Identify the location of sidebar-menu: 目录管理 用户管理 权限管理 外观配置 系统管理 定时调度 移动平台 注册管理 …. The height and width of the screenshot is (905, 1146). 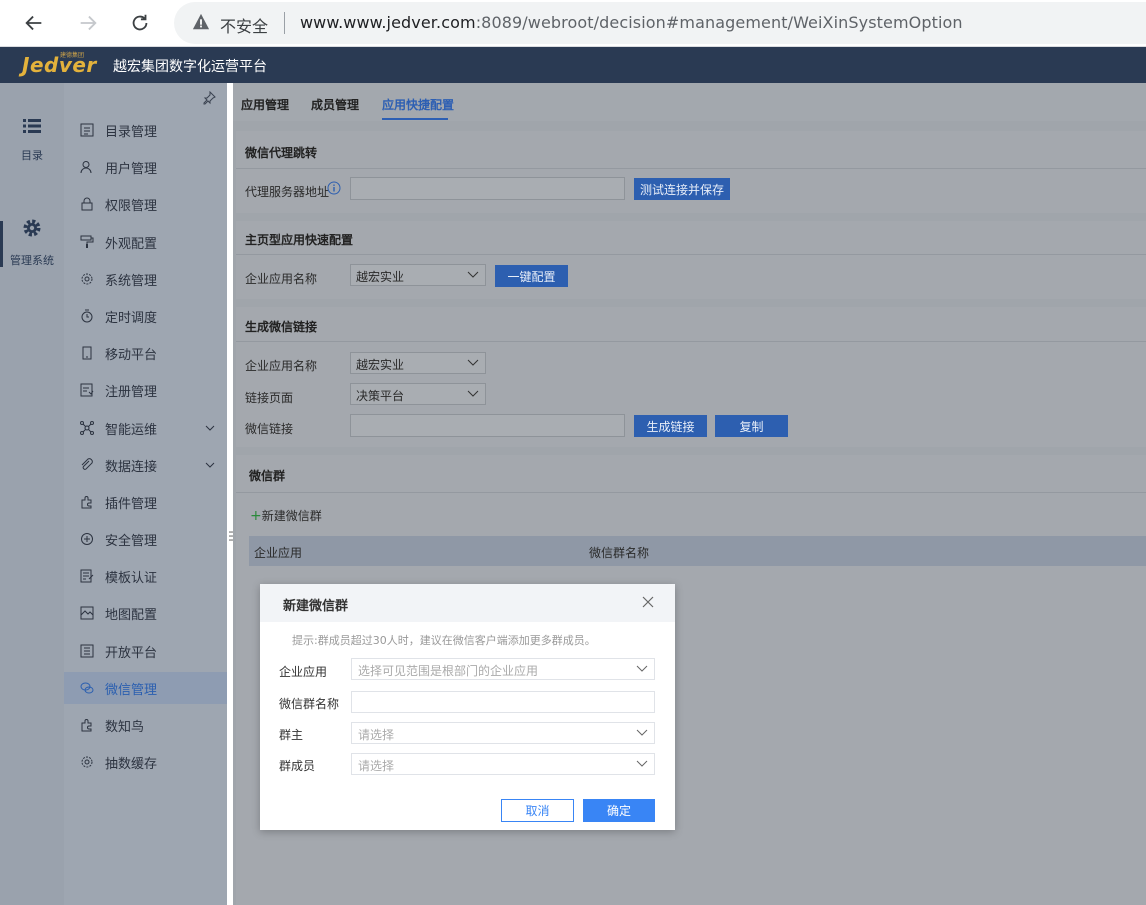
(145, 494).